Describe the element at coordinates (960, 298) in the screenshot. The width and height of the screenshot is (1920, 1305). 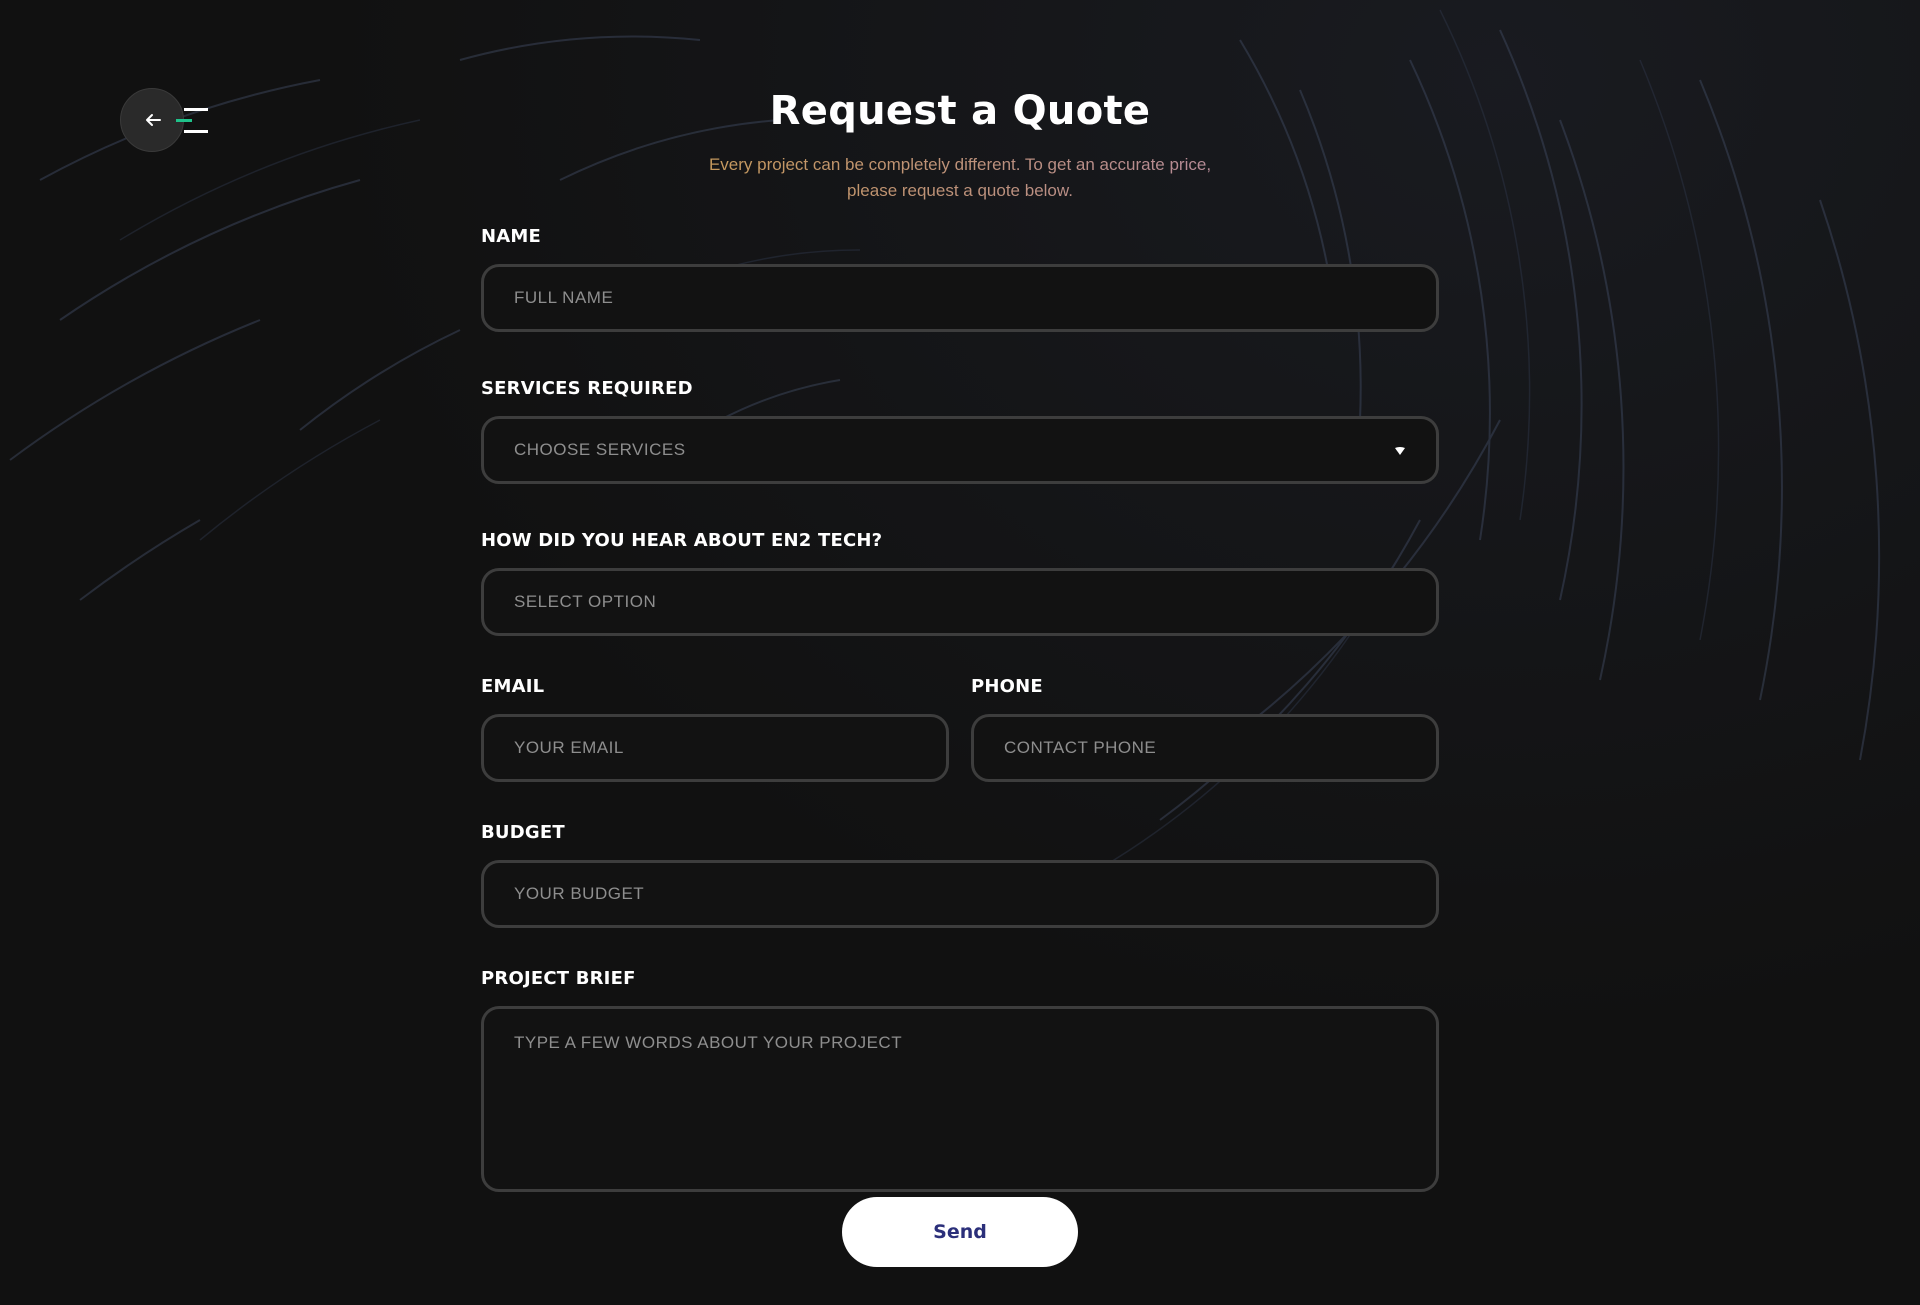
I see `name-input: FULL NAME` at that location.